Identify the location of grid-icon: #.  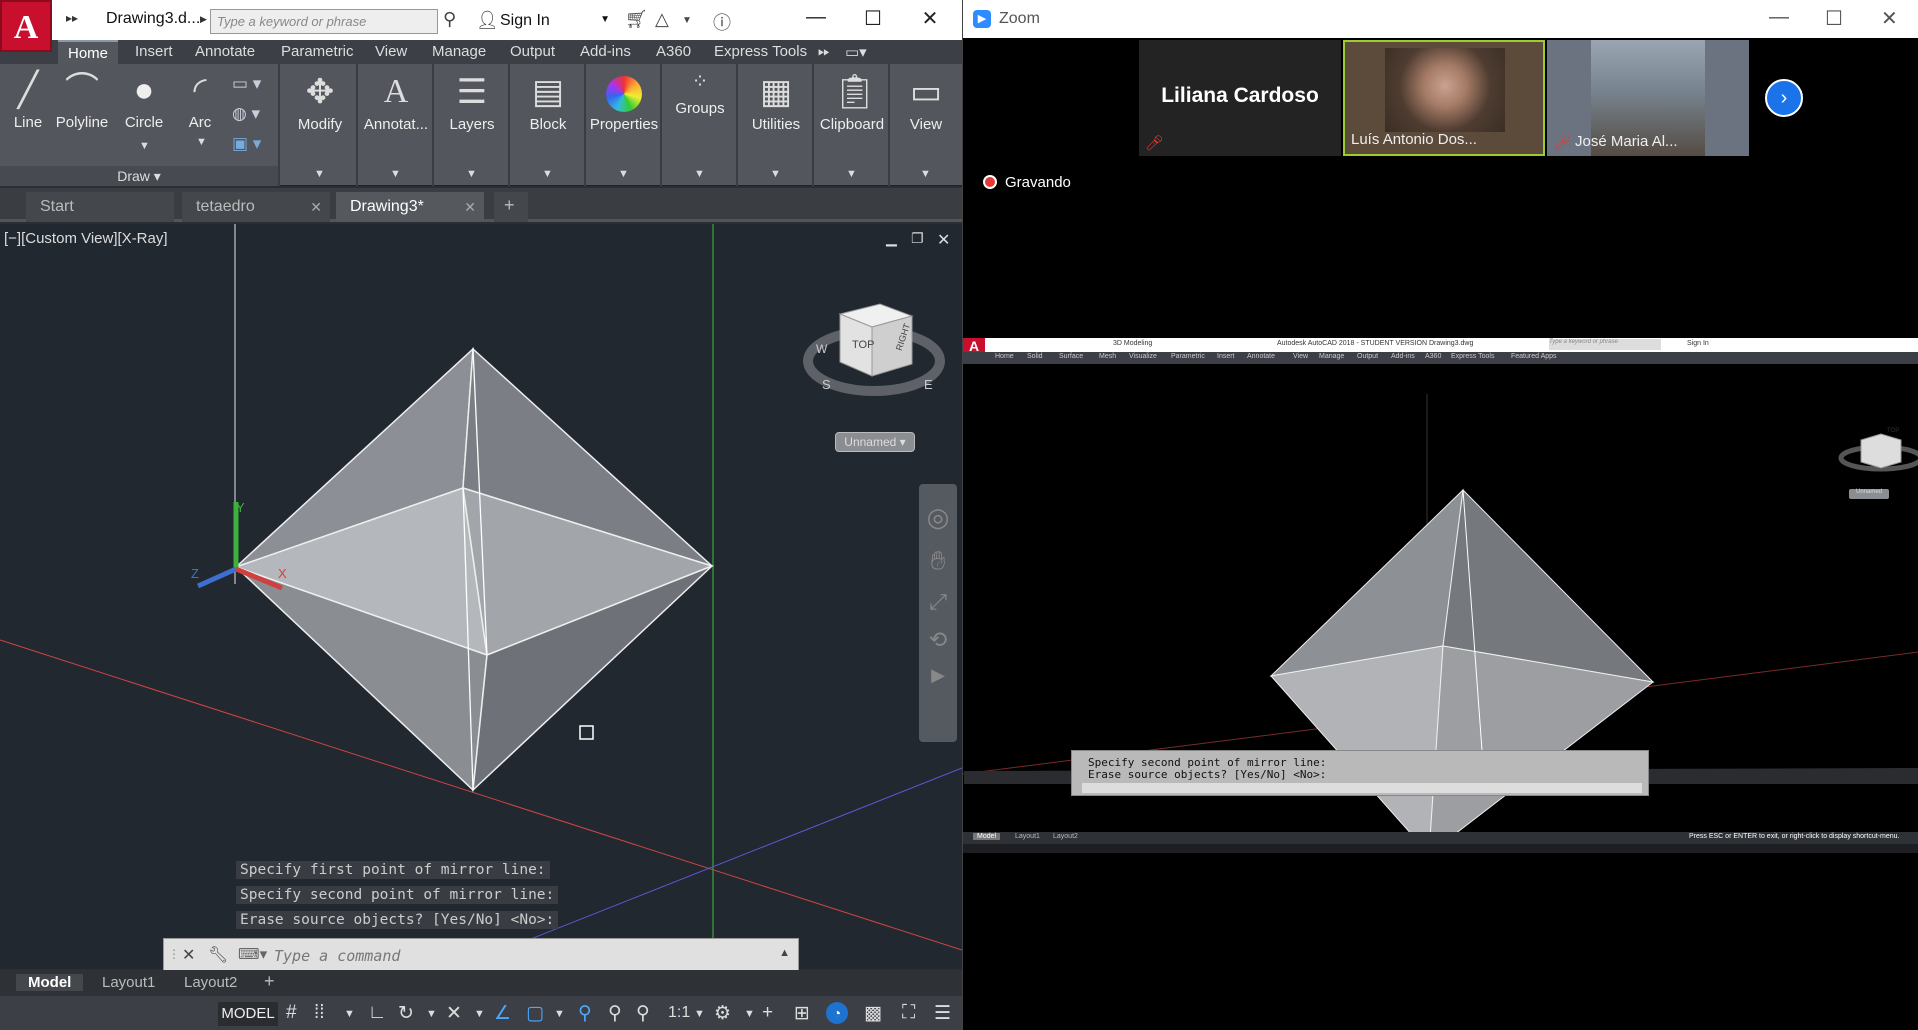
(291, 1013).